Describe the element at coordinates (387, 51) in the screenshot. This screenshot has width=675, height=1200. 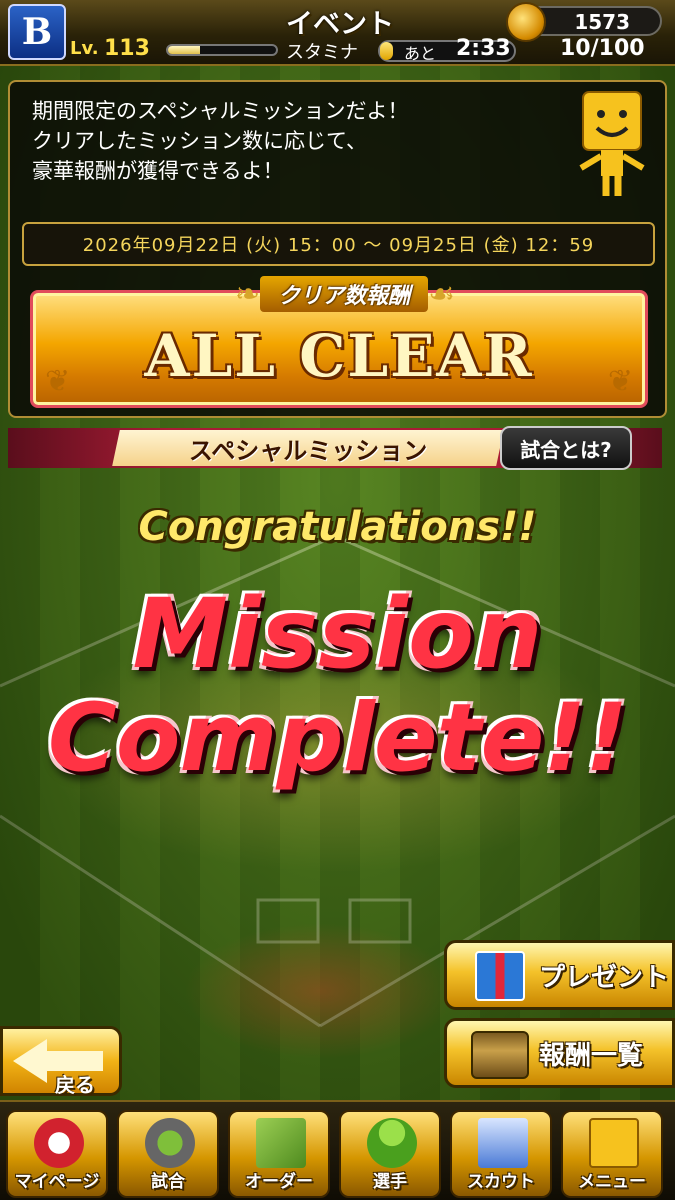
I see `stamina-bar-fill` at that location.